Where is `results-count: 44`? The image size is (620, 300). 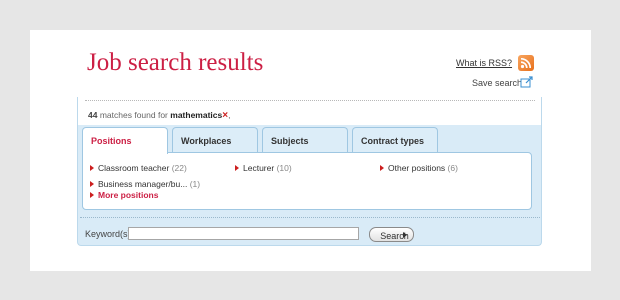 results-count: 44 is located at coordinates (93, 115).